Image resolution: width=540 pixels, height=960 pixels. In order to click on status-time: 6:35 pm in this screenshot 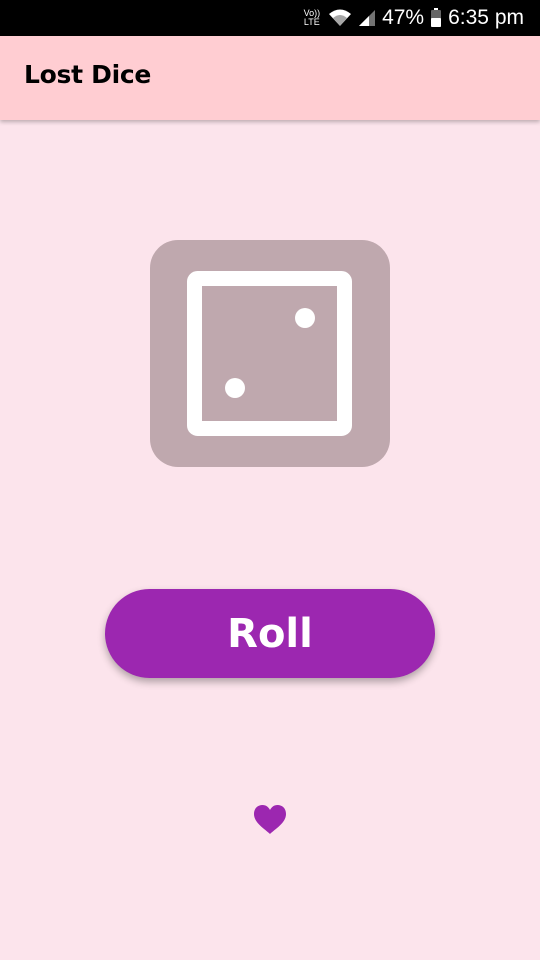, I will do `click(486, 17)`.